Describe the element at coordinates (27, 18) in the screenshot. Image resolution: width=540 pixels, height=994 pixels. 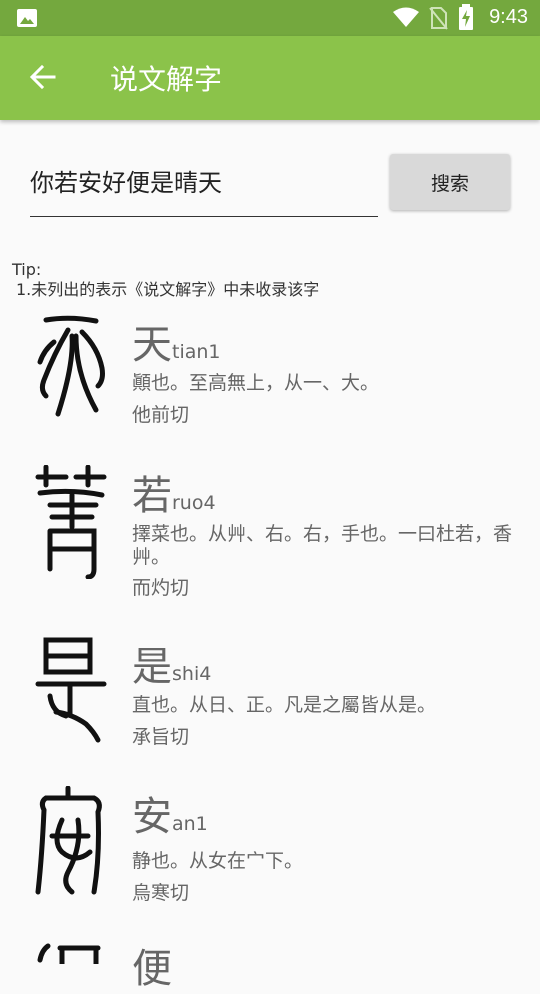
I see `gallery-notification-icon` at that location.